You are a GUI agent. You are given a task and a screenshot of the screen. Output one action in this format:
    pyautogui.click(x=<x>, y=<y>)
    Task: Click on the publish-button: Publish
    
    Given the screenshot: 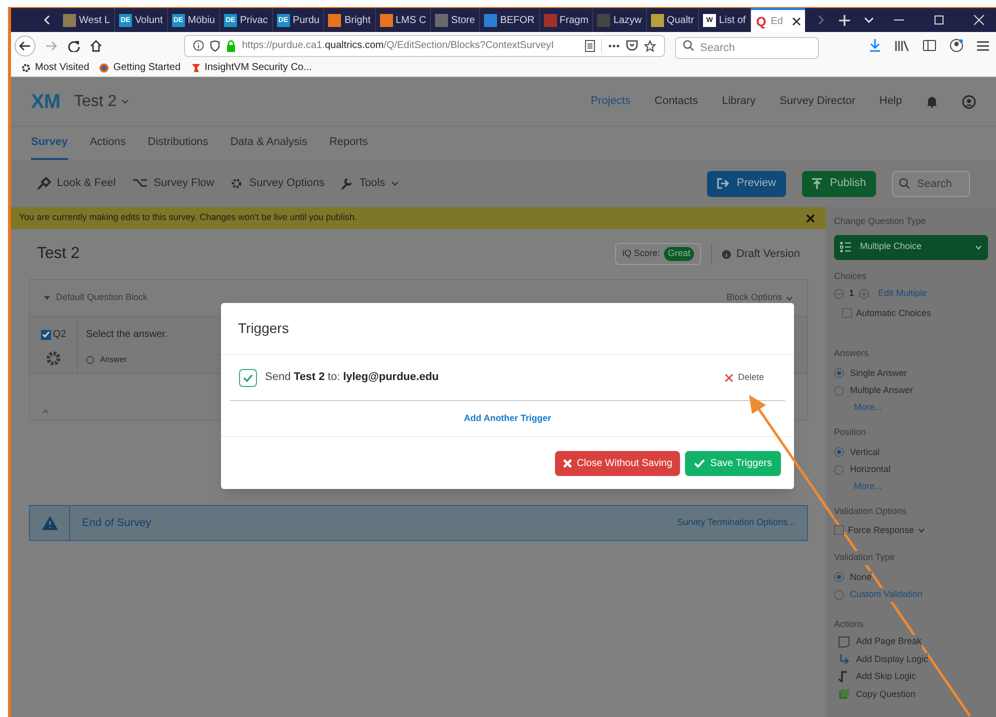 What is the action you would take?
    pyautogui.click(x=839, y=183)
    